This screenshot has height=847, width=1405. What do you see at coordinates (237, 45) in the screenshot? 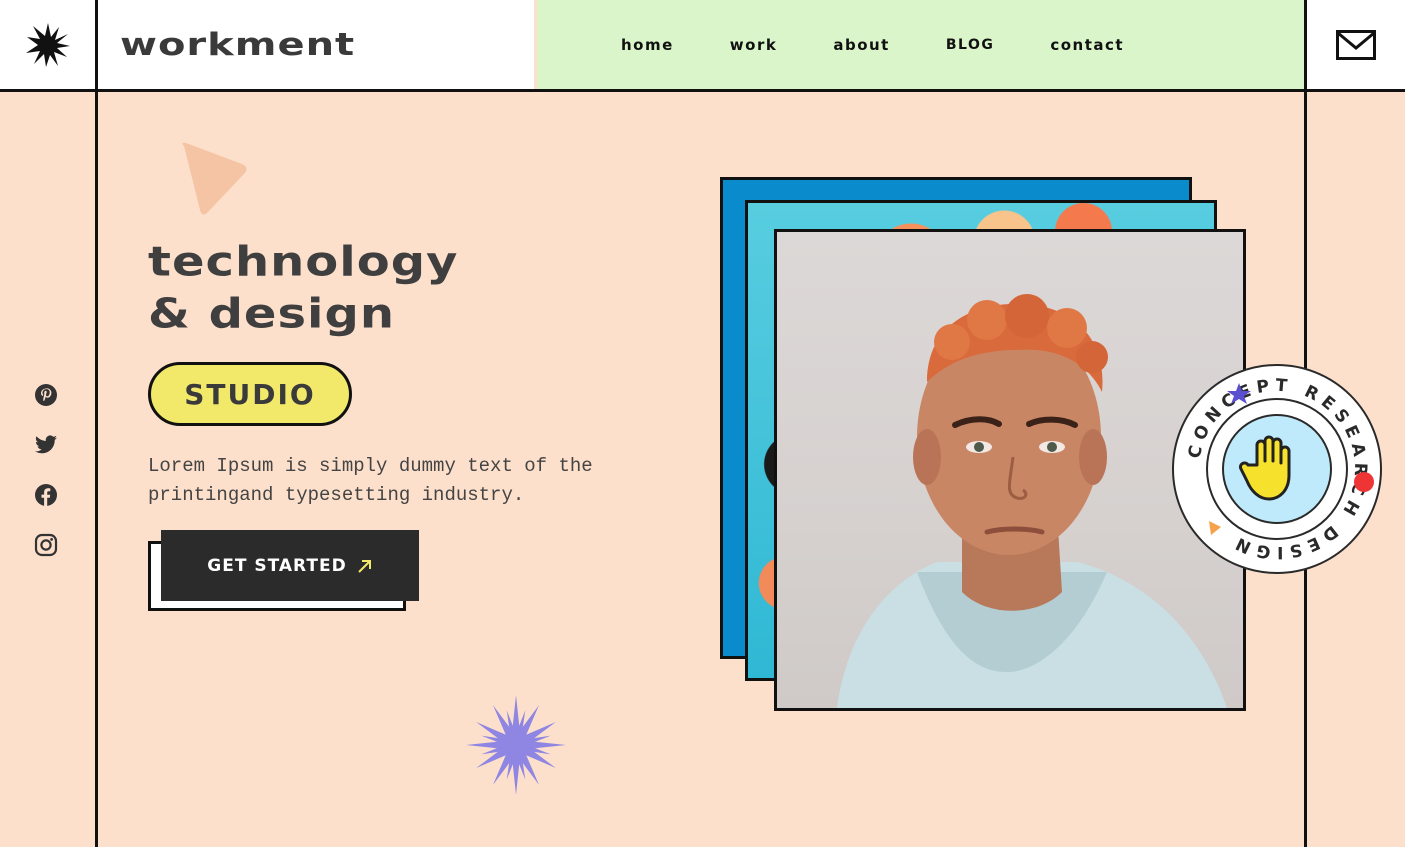
I see `brand-name: workment` at bounding box center [237, 45].